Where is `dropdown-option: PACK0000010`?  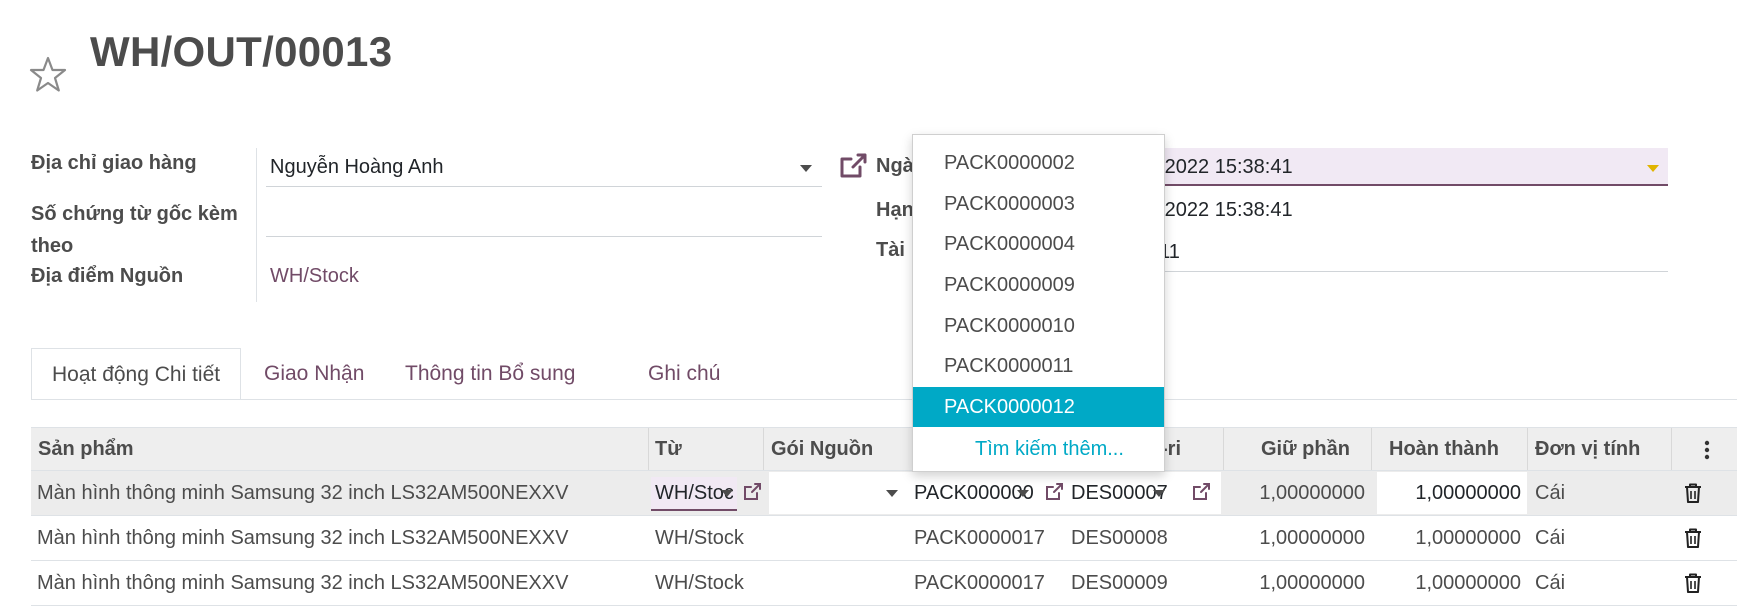
dropdown-option: PACK0000010 is located at coordinates (1038, 326).